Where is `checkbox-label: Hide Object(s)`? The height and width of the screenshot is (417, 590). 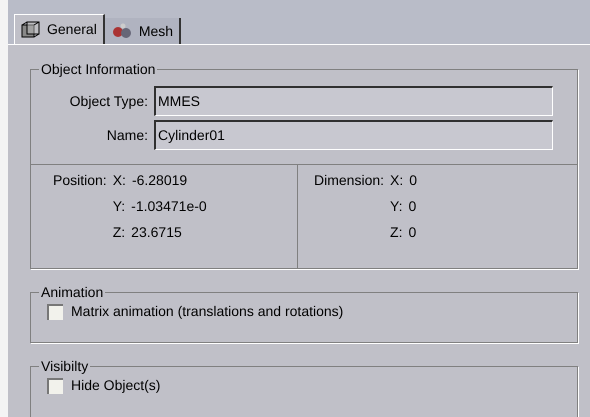 checkbox-label: Hide Object(s) is located at coordinates (115, 385).